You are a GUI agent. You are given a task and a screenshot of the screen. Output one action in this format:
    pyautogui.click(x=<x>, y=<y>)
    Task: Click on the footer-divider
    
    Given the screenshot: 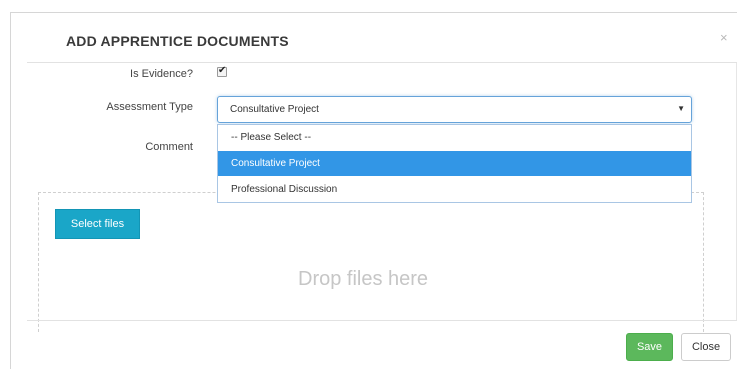 What is the action you would take?
    pyautogui.click(x=382, y=320)
    